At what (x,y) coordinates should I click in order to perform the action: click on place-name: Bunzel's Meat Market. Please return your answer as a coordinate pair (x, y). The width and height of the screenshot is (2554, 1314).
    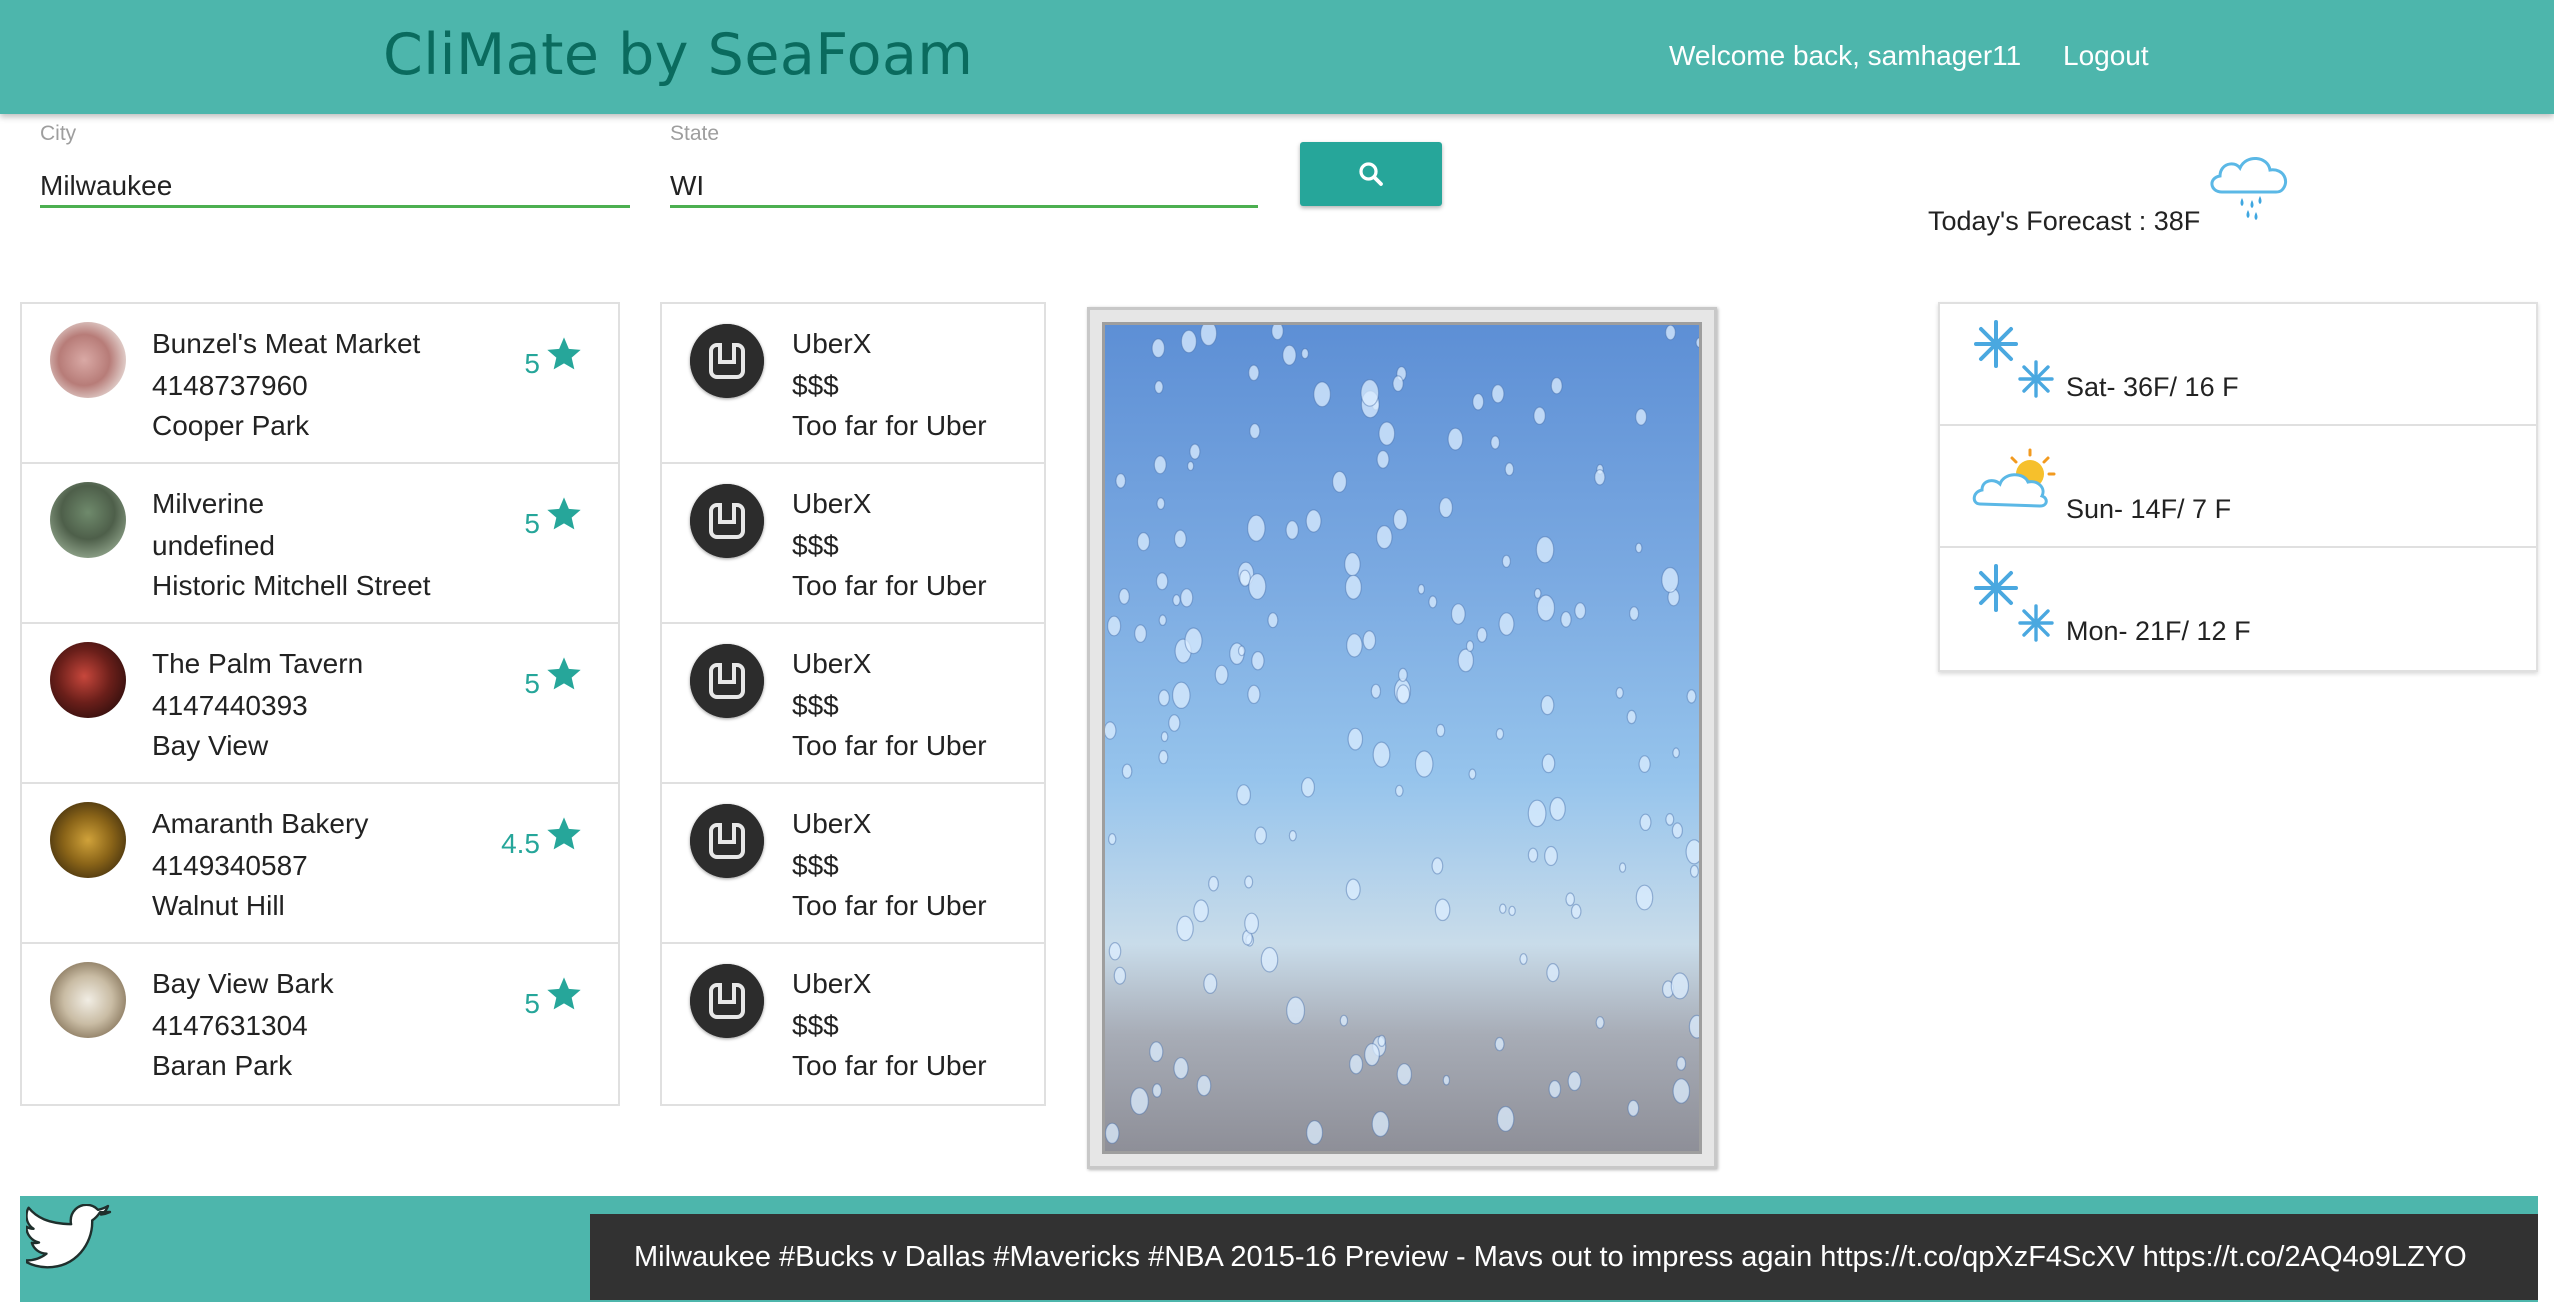
    Looking at the image, I should click on (286, 343).